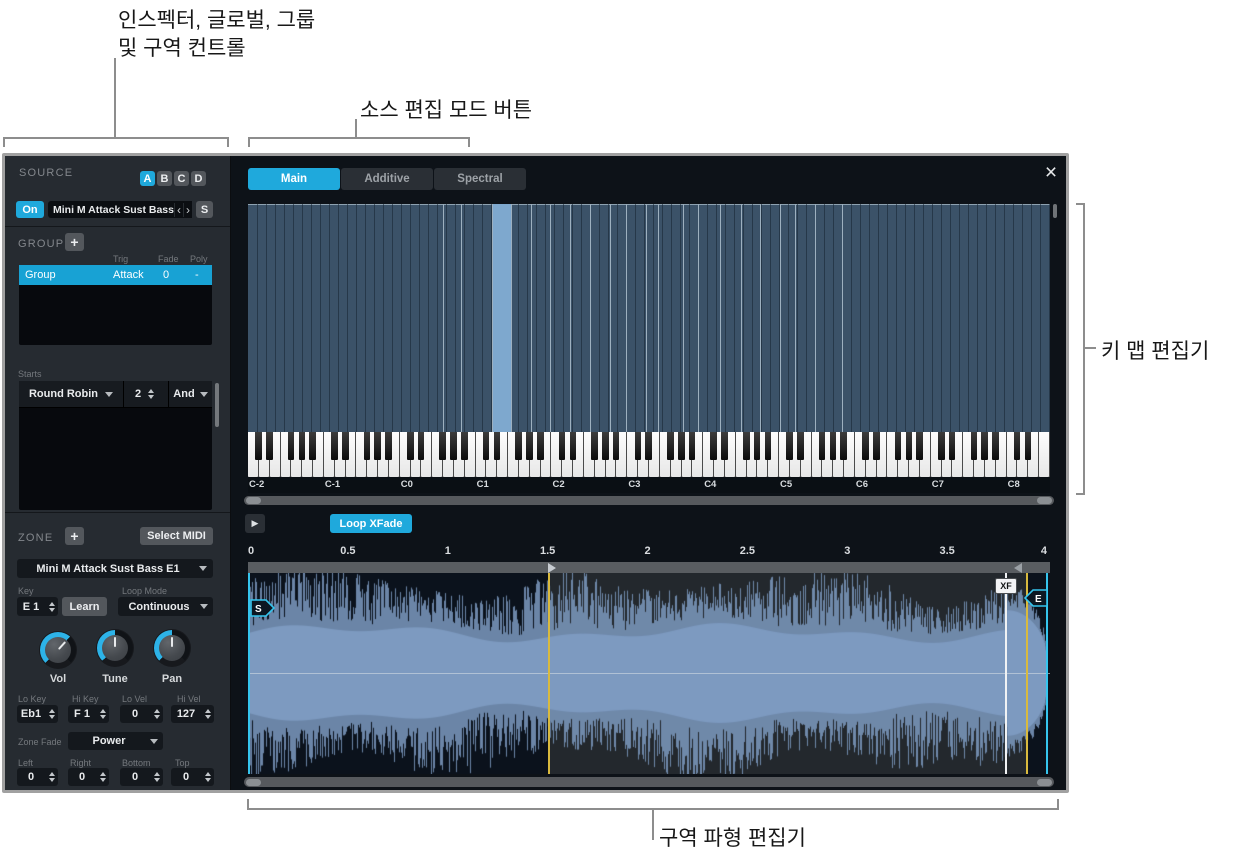 The image size is (1256, 859). Describe the element at coordinates (37, 714) in the screenshot. I see `lo-key-stepper: Eb1` at that location.